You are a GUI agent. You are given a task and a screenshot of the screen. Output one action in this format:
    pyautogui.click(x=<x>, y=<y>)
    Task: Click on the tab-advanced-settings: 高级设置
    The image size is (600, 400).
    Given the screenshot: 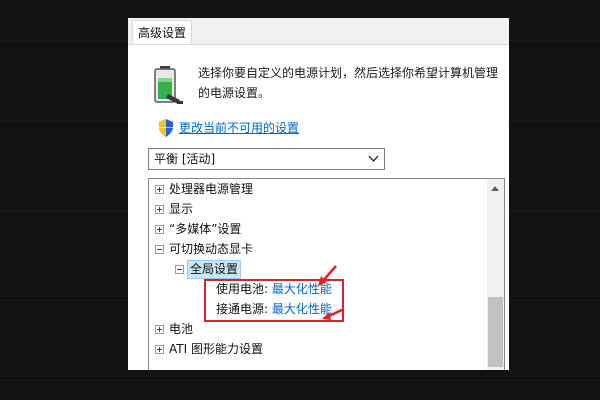 What is the action you would take?
    pyautogui.click(x=162, y=32)
    